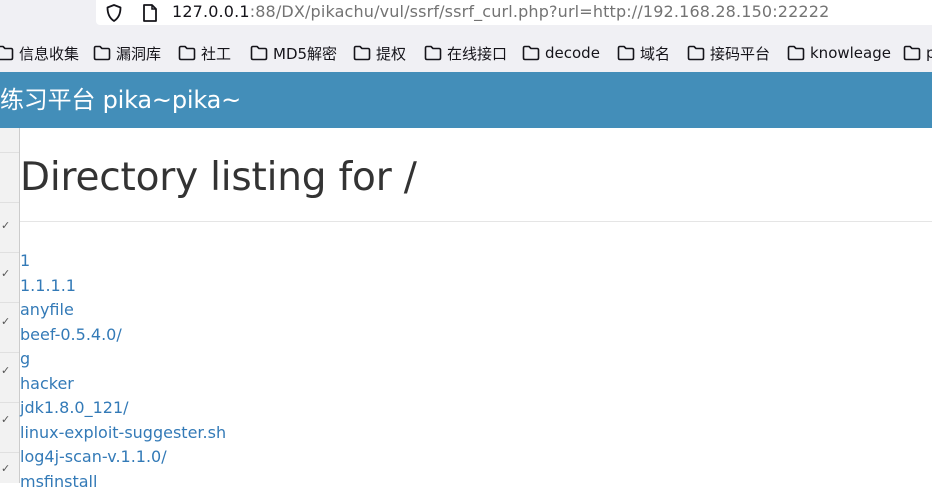 This screenshot has width=932, height=494. What do you see at coordinates (305, 53) in the screenshot?
I see `bookmark-label: MD5解密` at bounding box center [305, 53].